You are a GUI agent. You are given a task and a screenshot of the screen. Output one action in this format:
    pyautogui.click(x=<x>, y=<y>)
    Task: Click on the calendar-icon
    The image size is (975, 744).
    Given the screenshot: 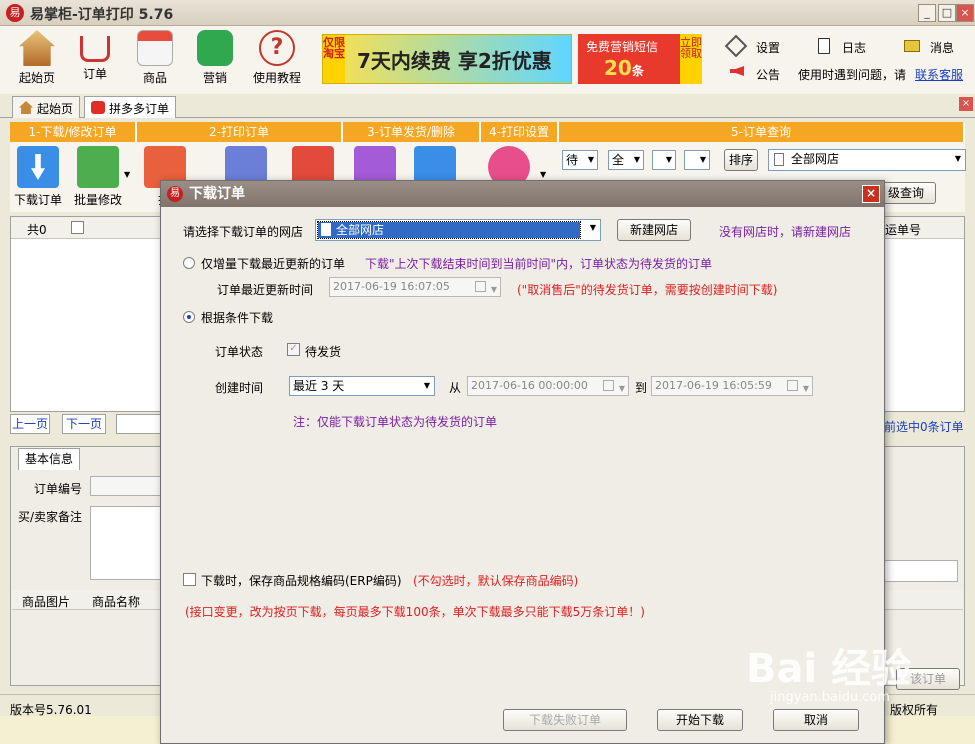 What is the action you would take?
    pyautogui.click(x=480, y=286)
    